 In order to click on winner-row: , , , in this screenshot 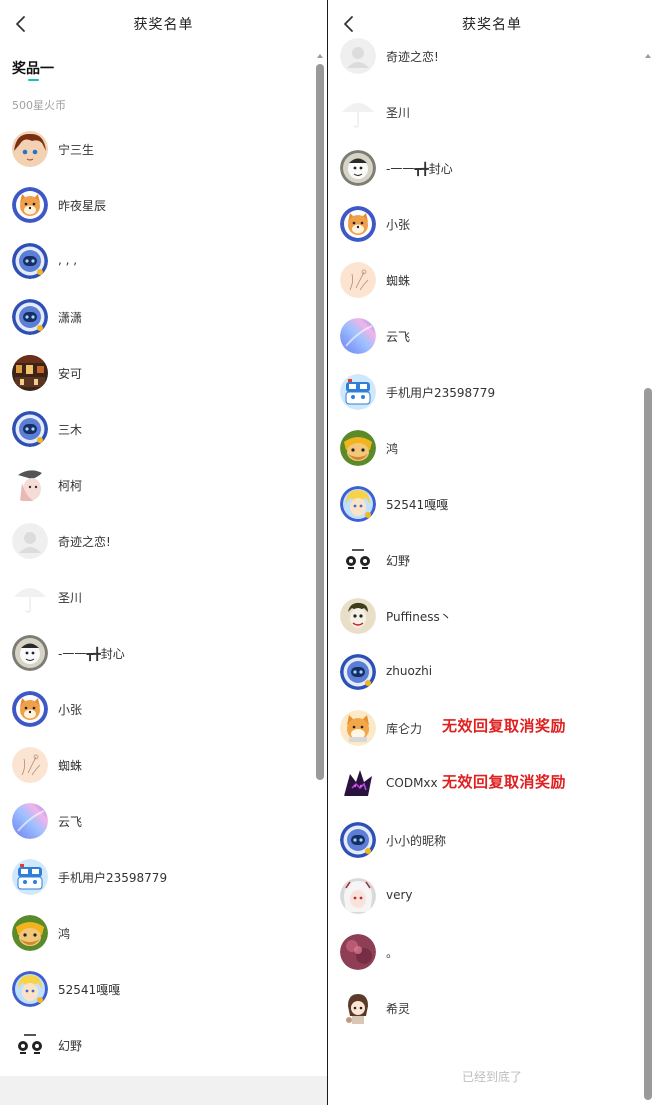, I will do `click(163, 261)`.